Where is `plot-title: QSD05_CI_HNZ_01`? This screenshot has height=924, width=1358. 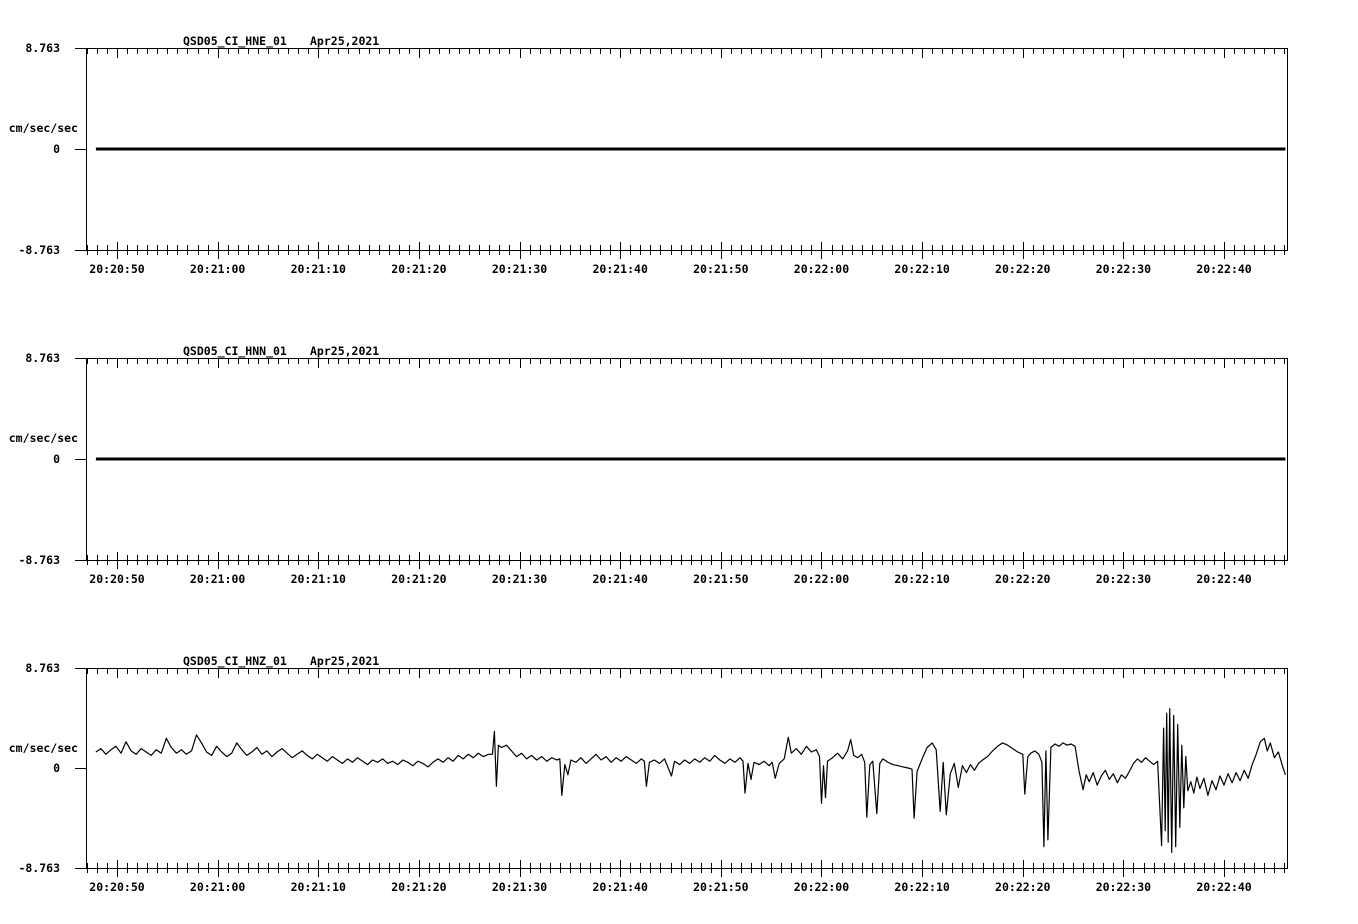 plot-title: QSD05_CI_HNZ_01 is located at coordinates (235, 661).